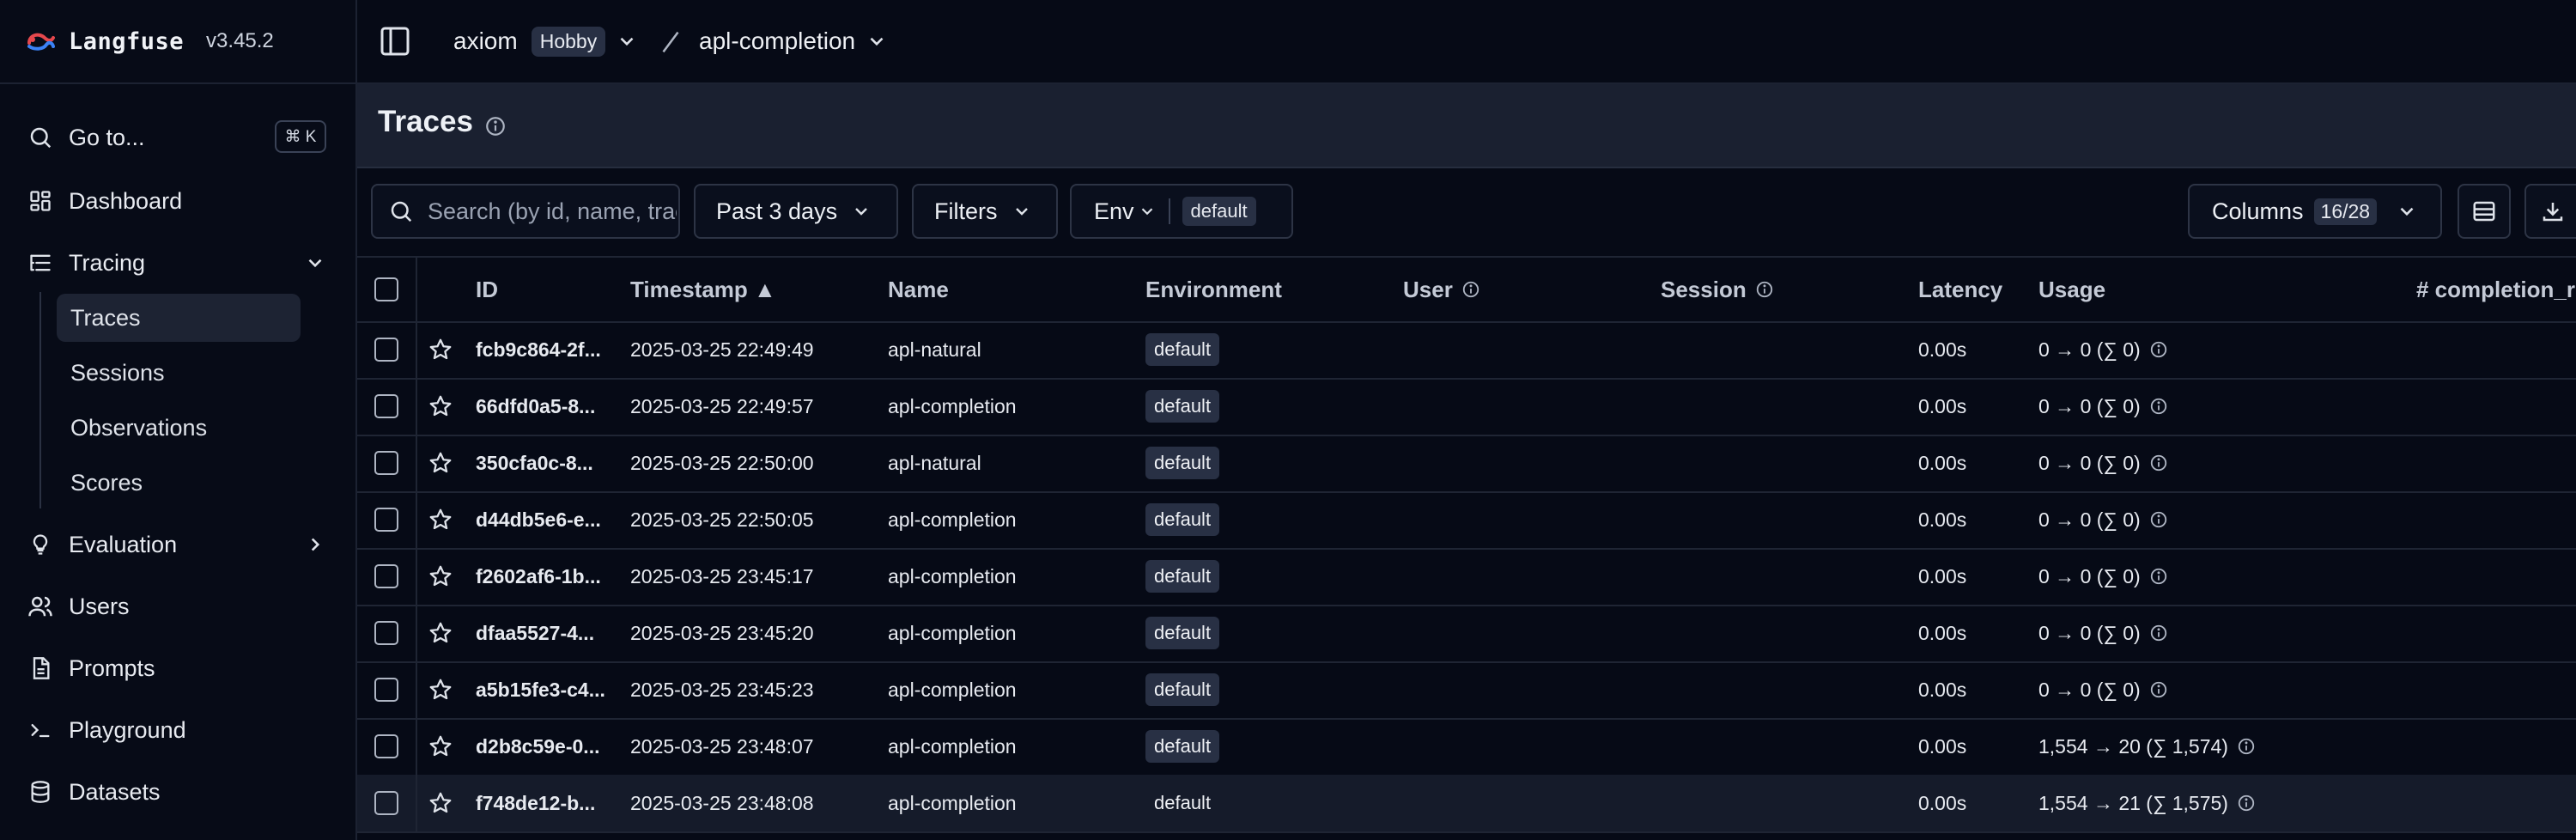 Image resolution: width=2576 pixels, height=840 pixels. I want to click on sidebar-item-playground: Playground, so click(106, 730).